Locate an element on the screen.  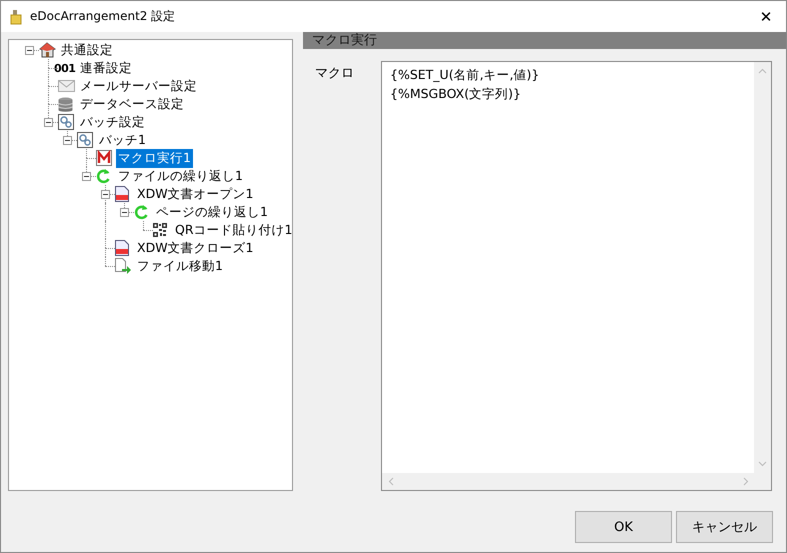
tree-item: バッチ1 is located at coordinates (122, 140).